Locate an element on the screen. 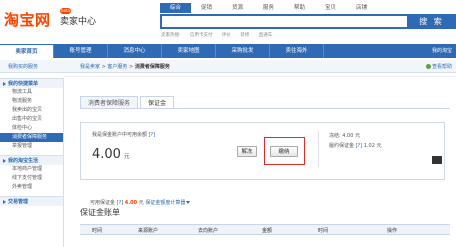 The height and width of the screenshot is (247, 456). sidebar-item-logistics-tools: 物流工具 is located at coordinates (31, 92).